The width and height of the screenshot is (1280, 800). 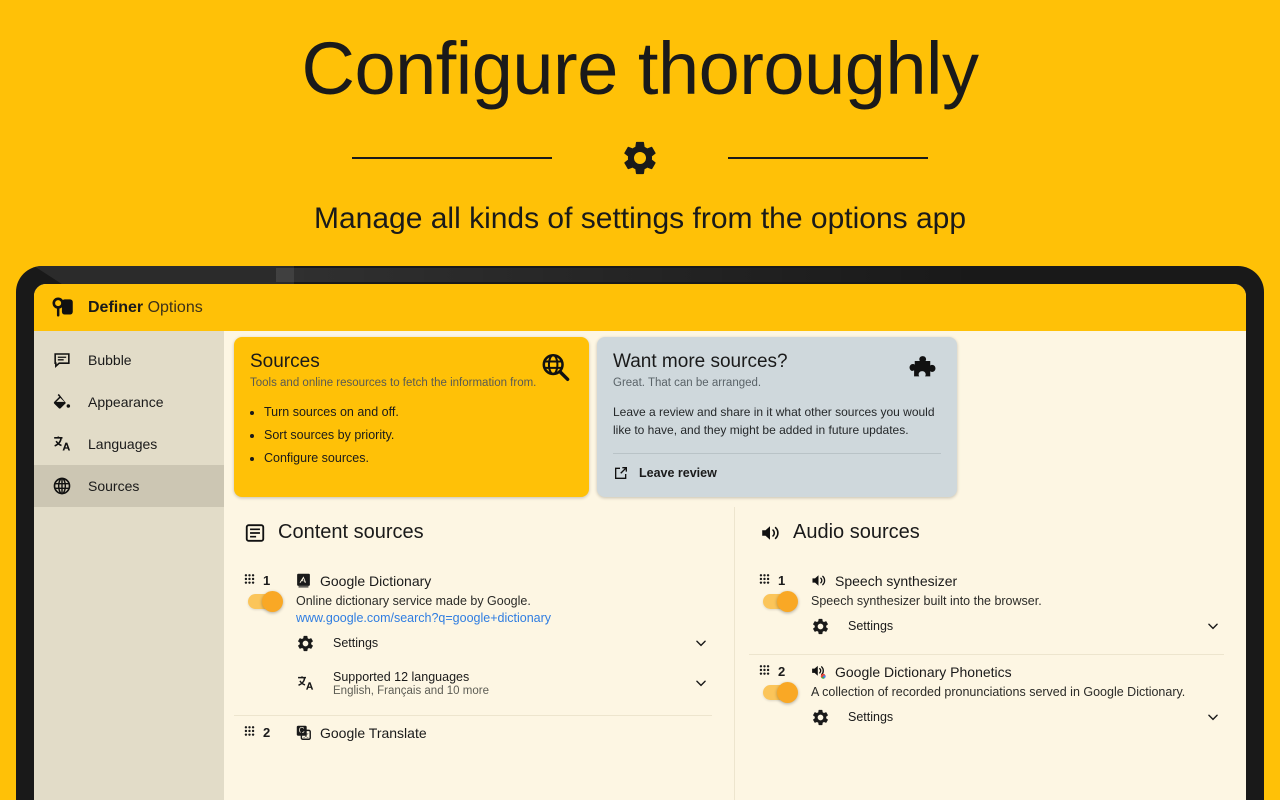 What do you see at coordinates (145, 308) in the screenshot?
I see `app-title: Definer Options` at bounding box center [145, 308].